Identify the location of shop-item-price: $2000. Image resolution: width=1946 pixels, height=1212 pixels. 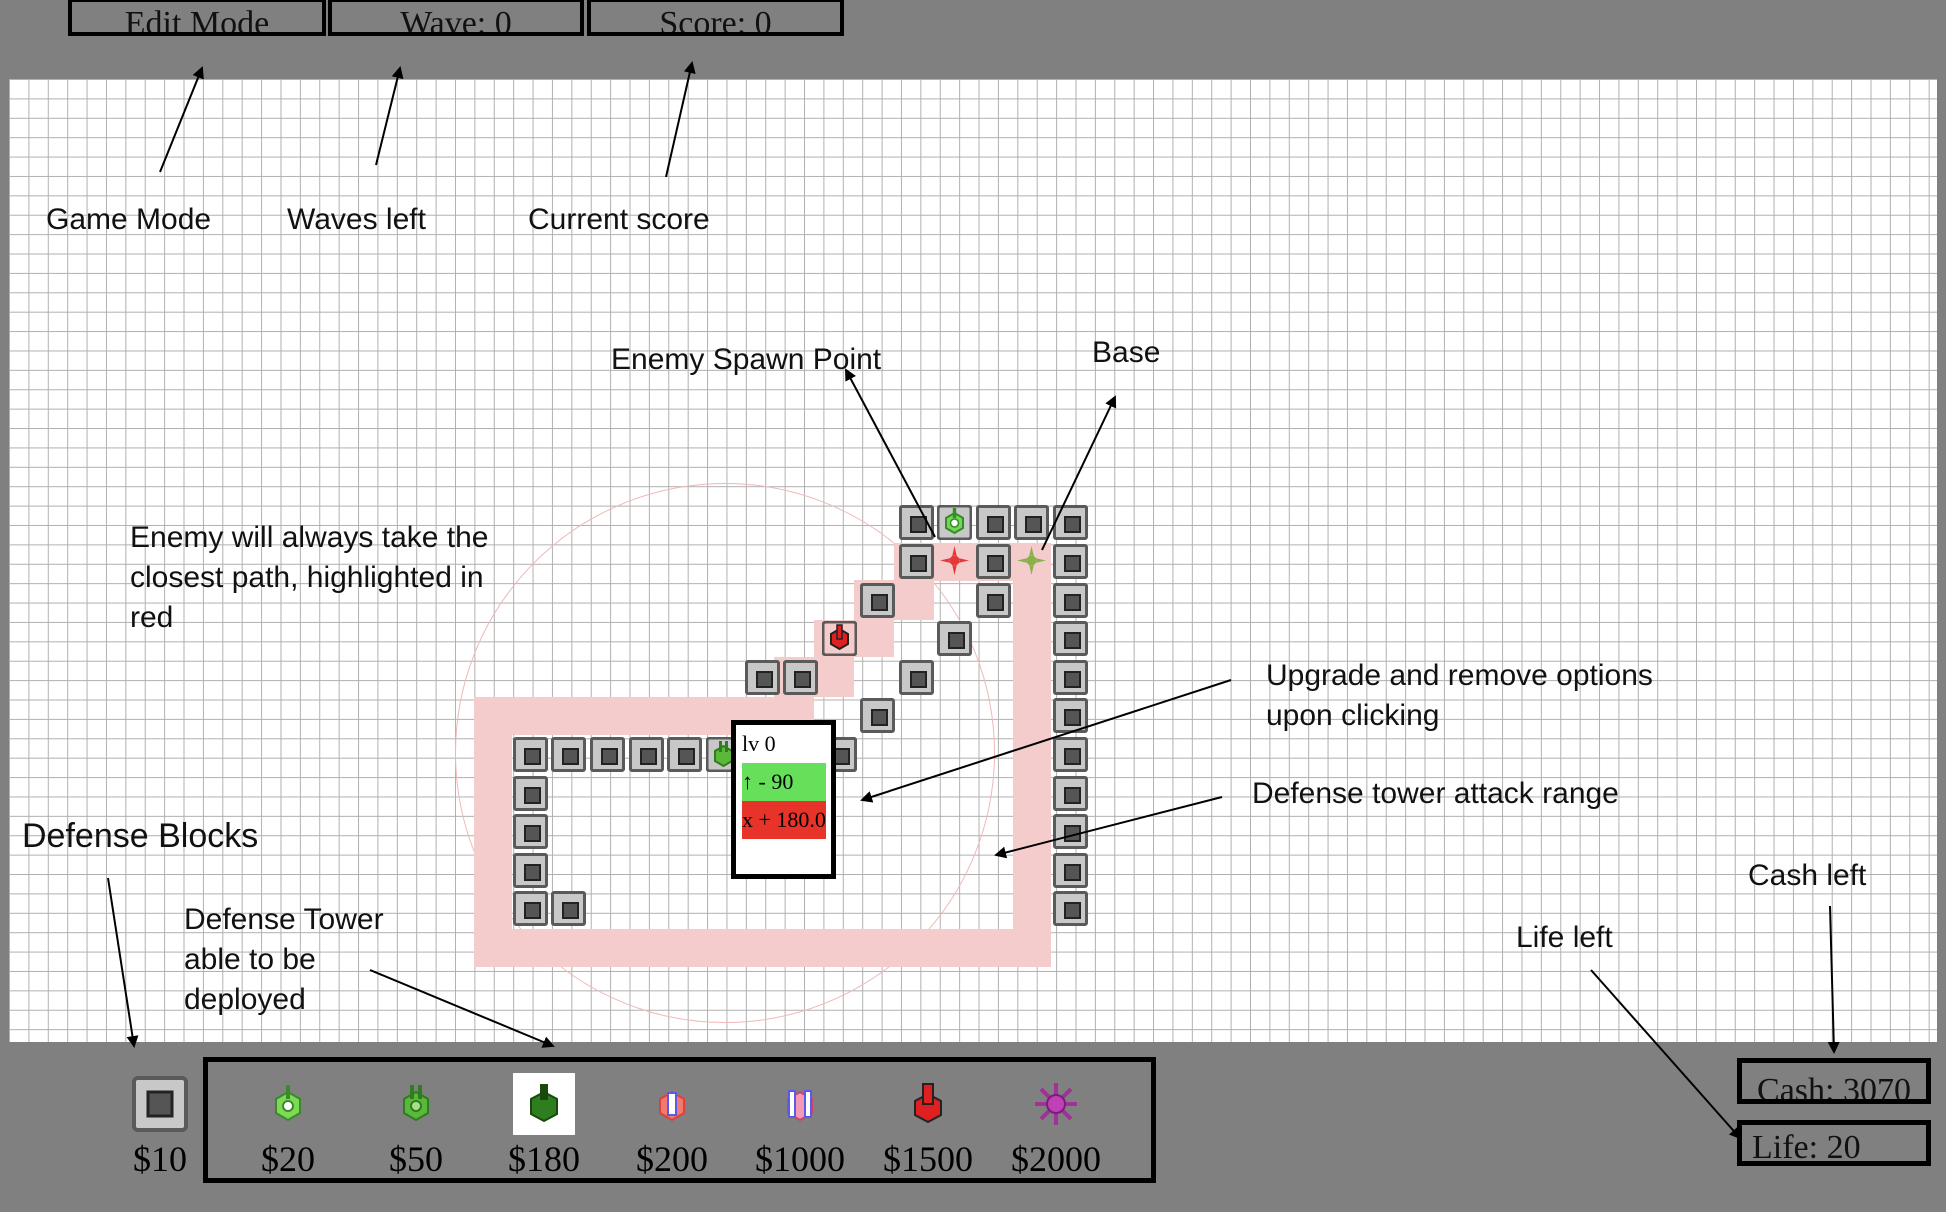
(1056, 1159).